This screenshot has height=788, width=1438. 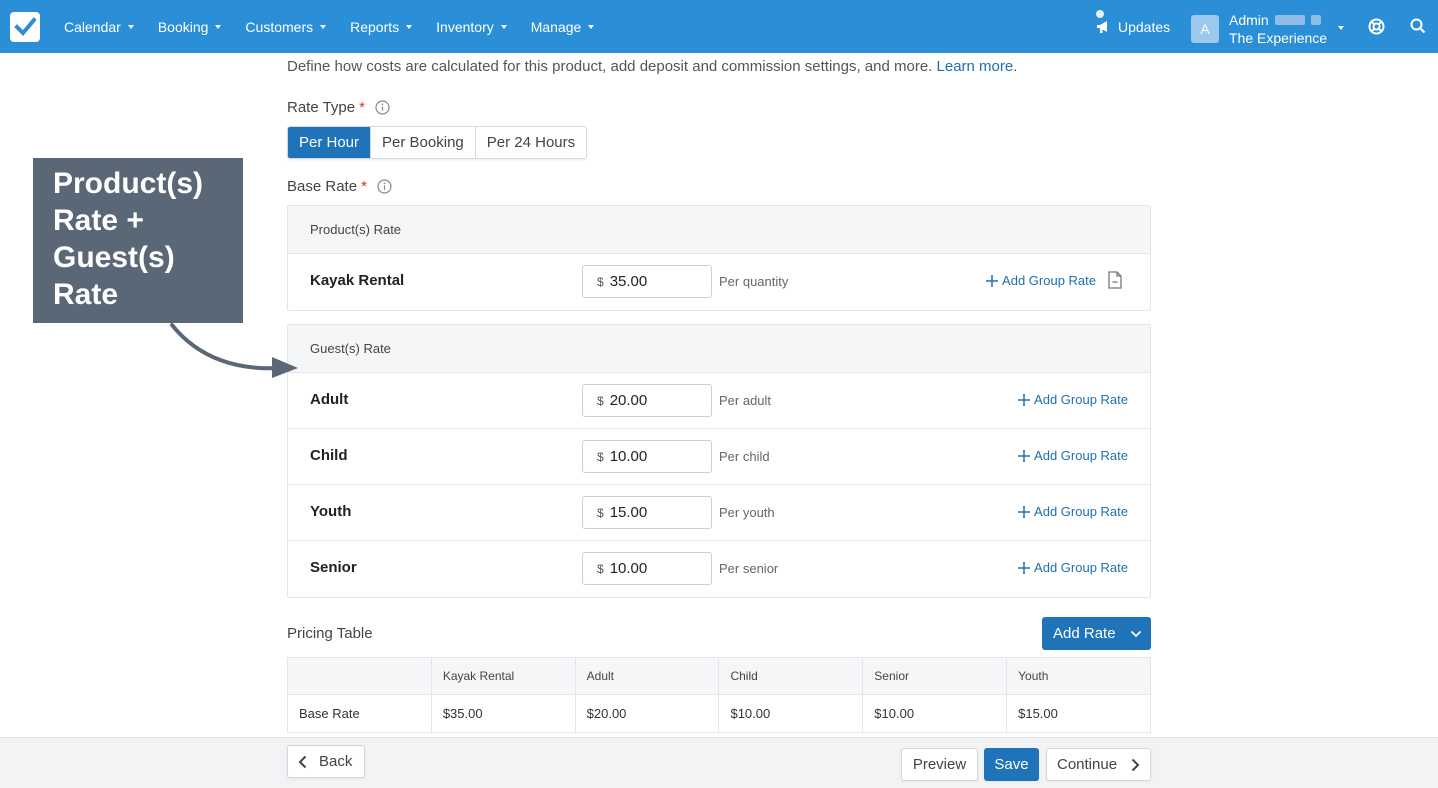 I want to click on nav-label: Customers, so click(x=279, y=26).